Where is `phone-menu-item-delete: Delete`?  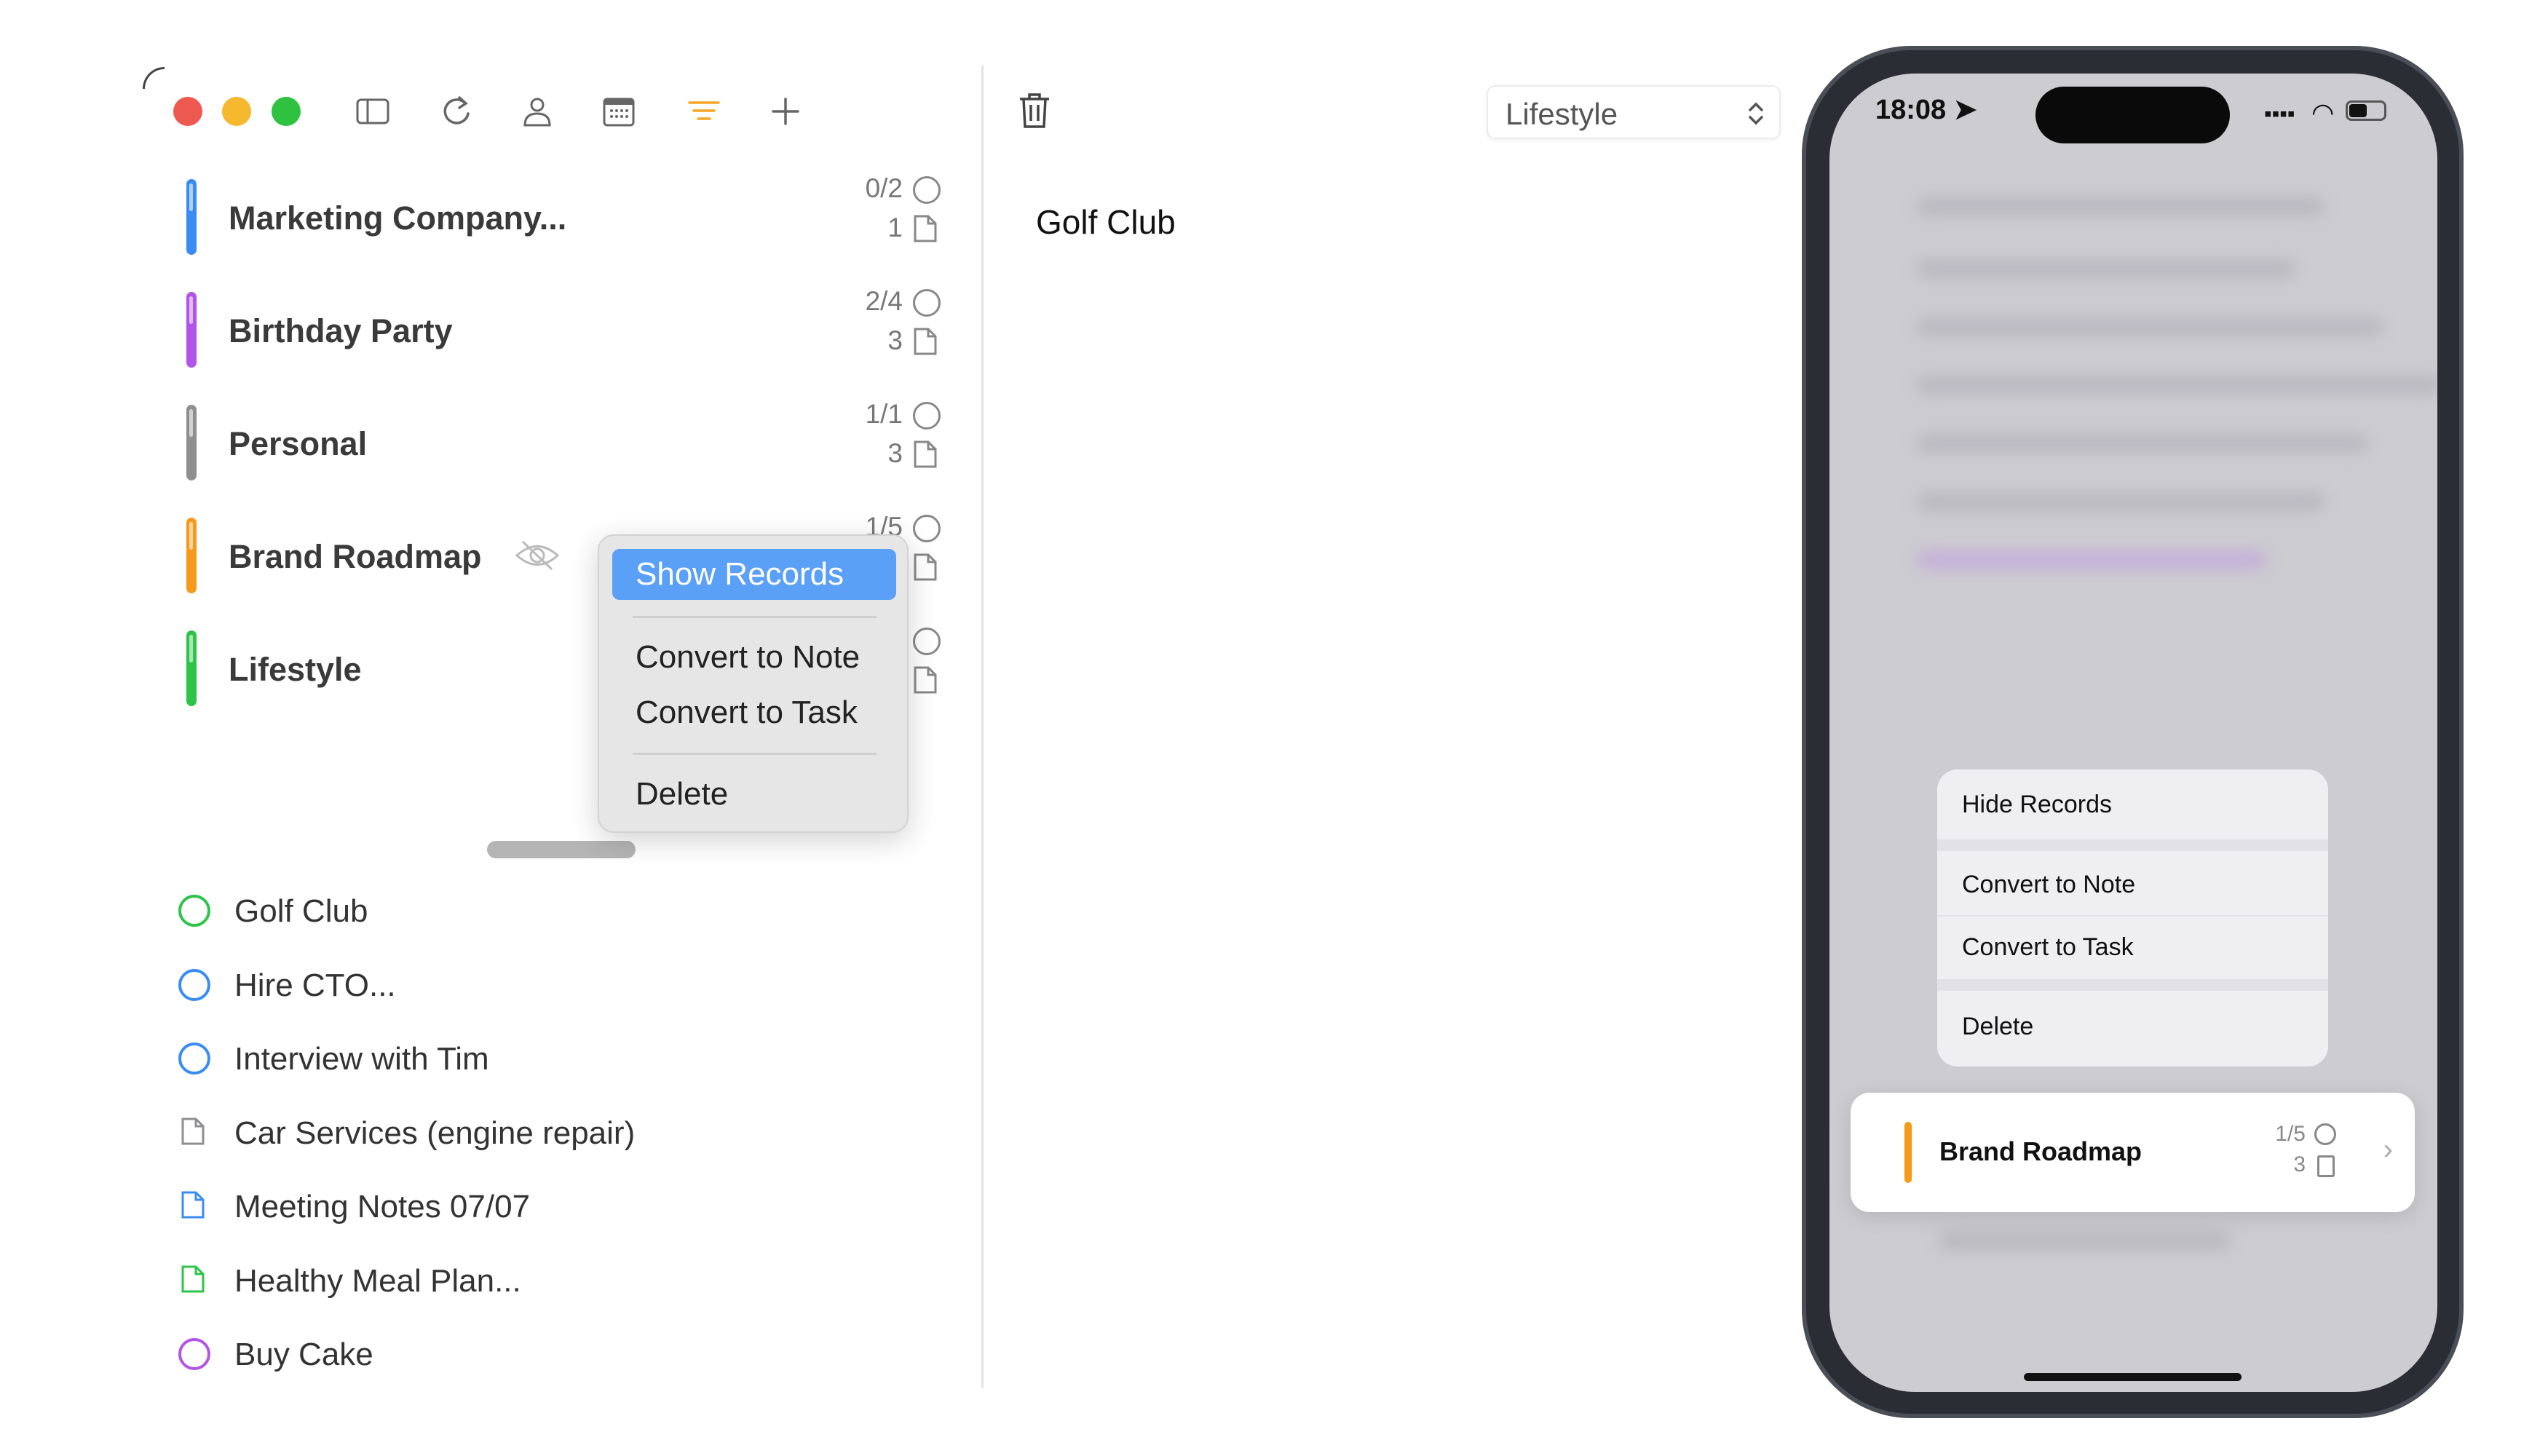 phone-menu-item-delete: Delete is located at coordinates (2132, 1029).